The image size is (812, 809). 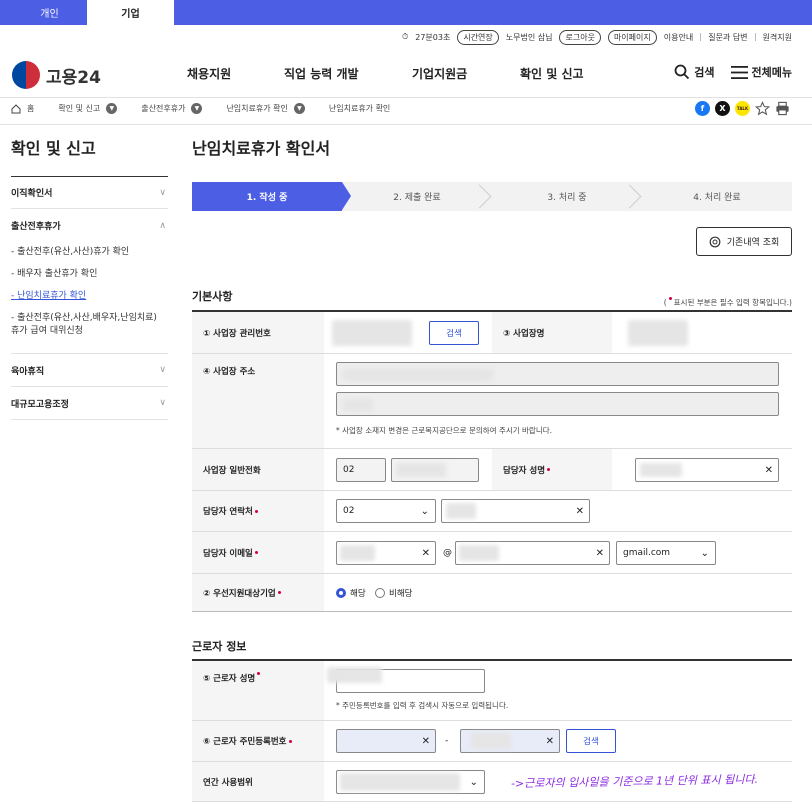 I want to click on remote-support-link: 원격지원, so click(x=777, y=37).